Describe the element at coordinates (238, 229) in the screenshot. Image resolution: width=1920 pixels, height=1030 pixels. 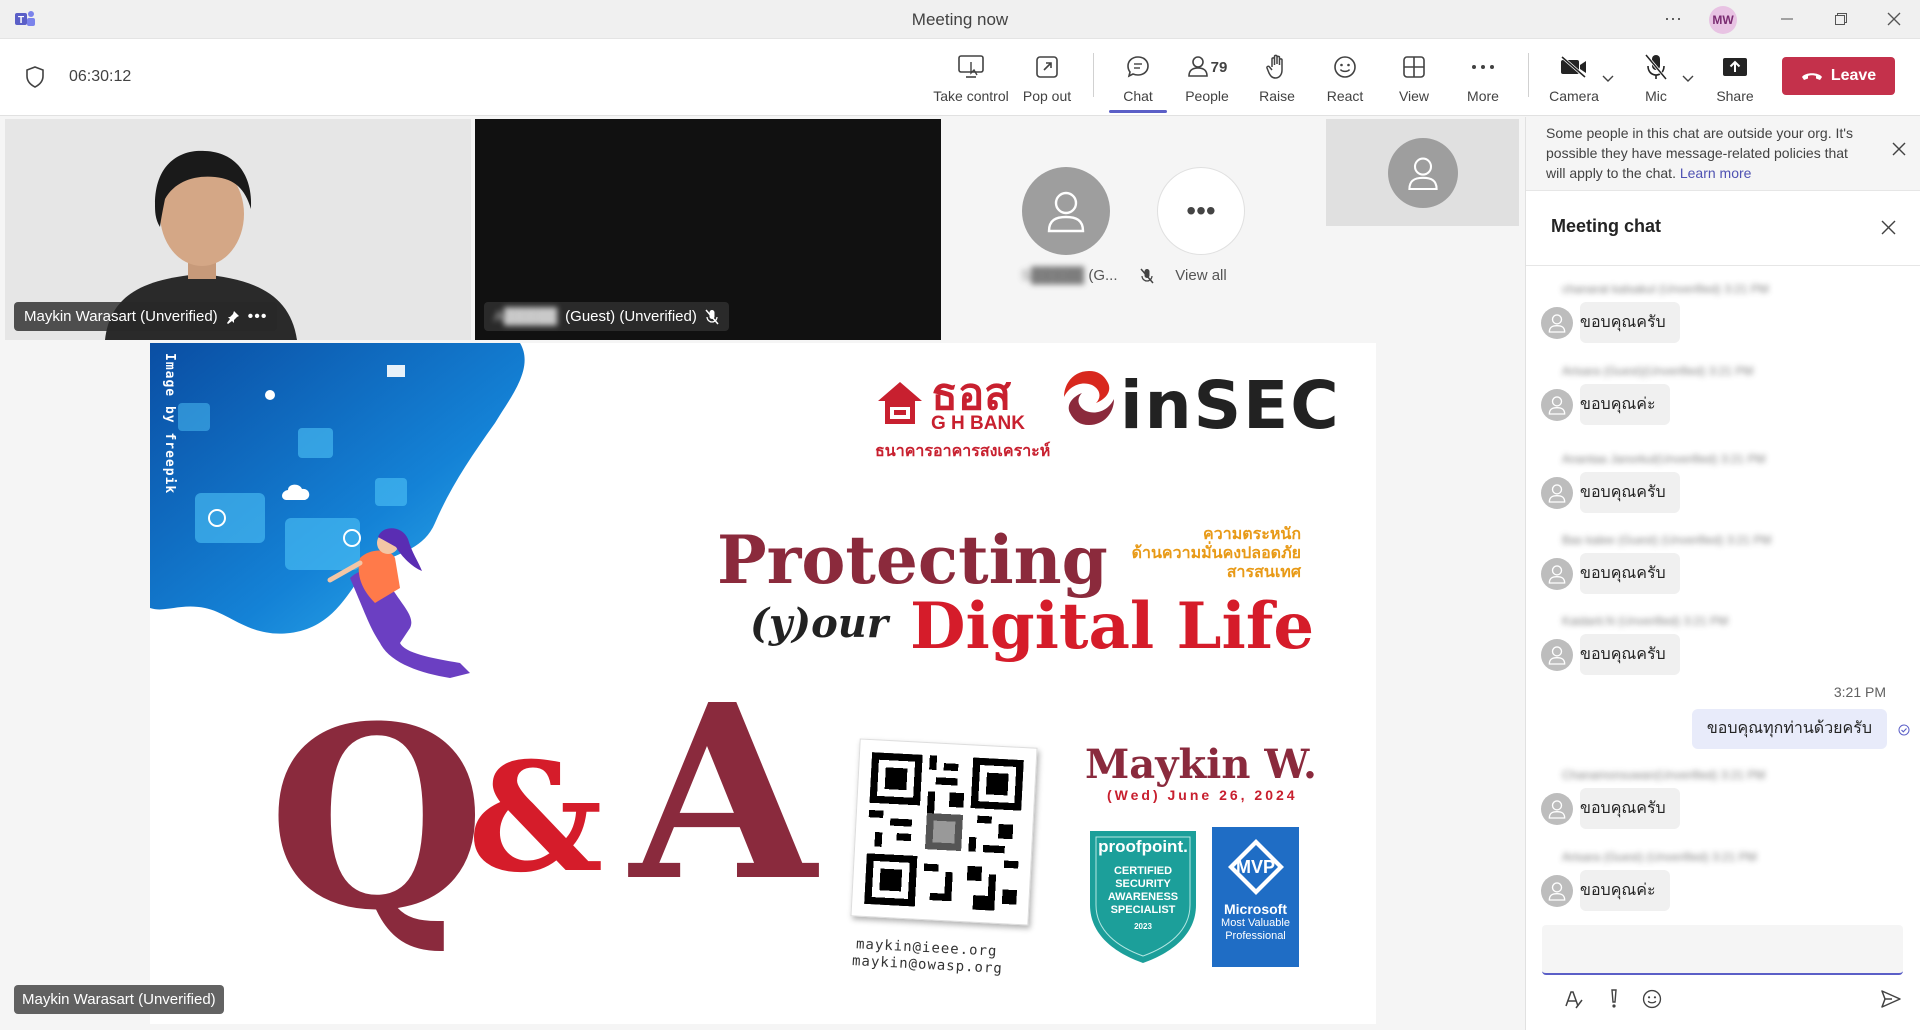
I see `presenter-video-tile: Maykin Warasart (Unverified) •••` at that location.